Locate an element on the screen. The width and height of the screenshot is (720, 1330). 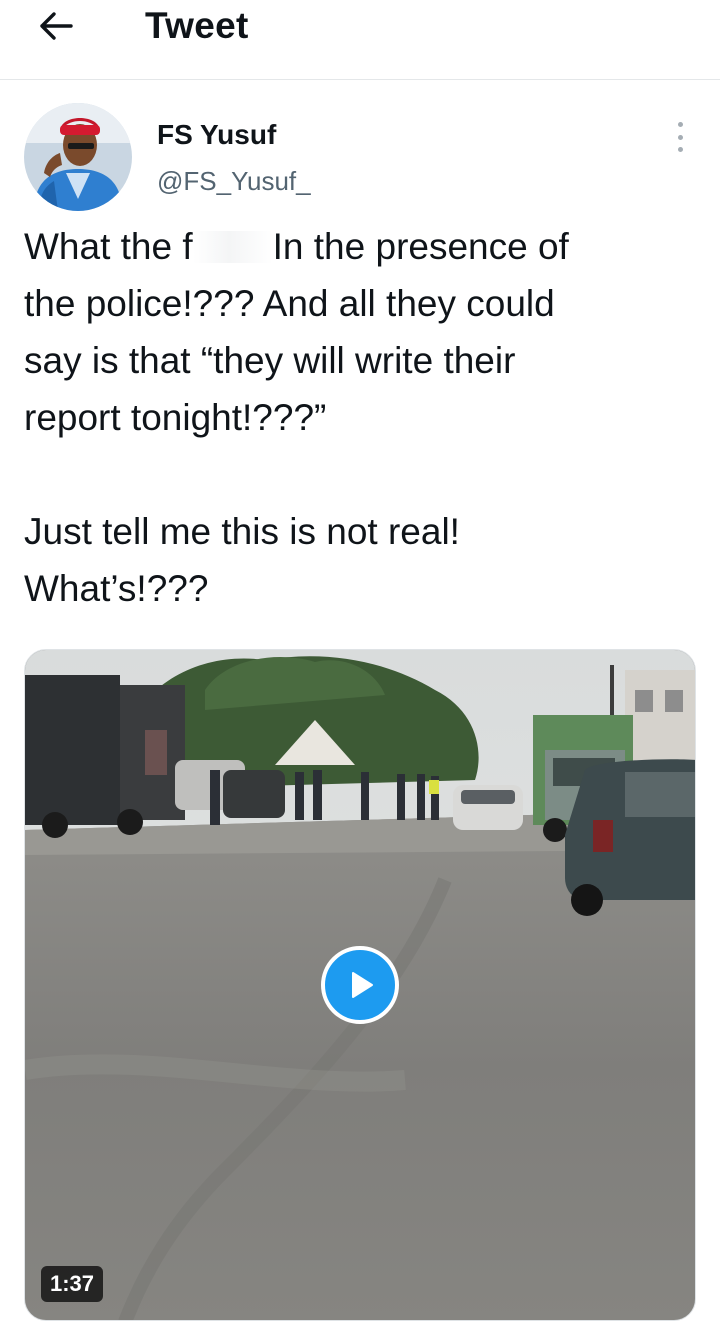
avatar is located at coordinates (78, 157).